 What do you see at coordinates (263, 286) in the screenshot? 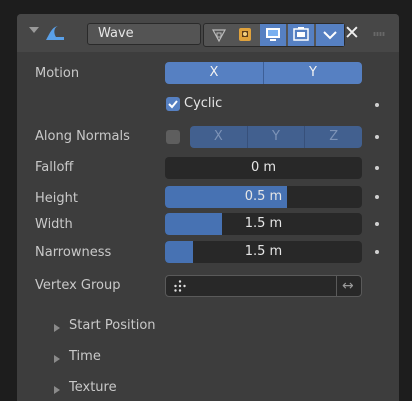
I see `vertex-group-field: ↔` at bounding box center [263, 286].